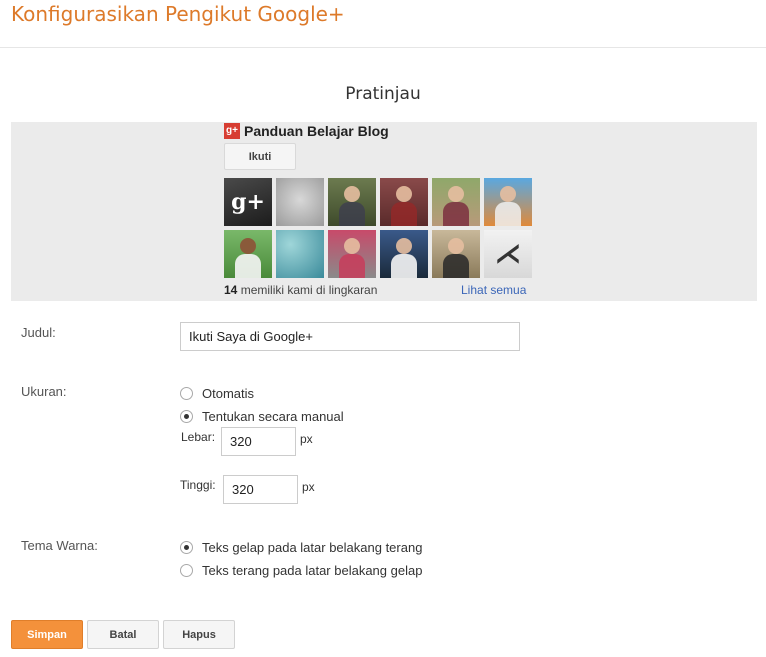 Image resolution: width=766 pixels, height=657 pixels. Describe the element at coordinates (309, 290) in the screenshot. I see `follower-count-text: memiliki kami di lingkaran` at that location.